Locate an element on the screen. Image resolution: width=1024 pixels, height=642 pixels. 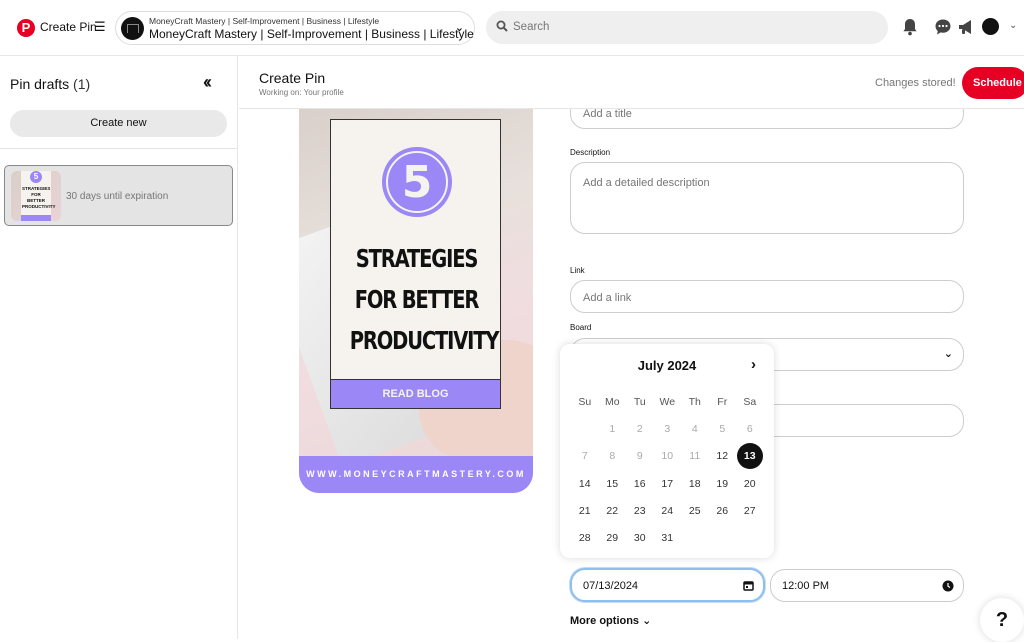
calendar-day: 3 is located at coordinates (667, 428).